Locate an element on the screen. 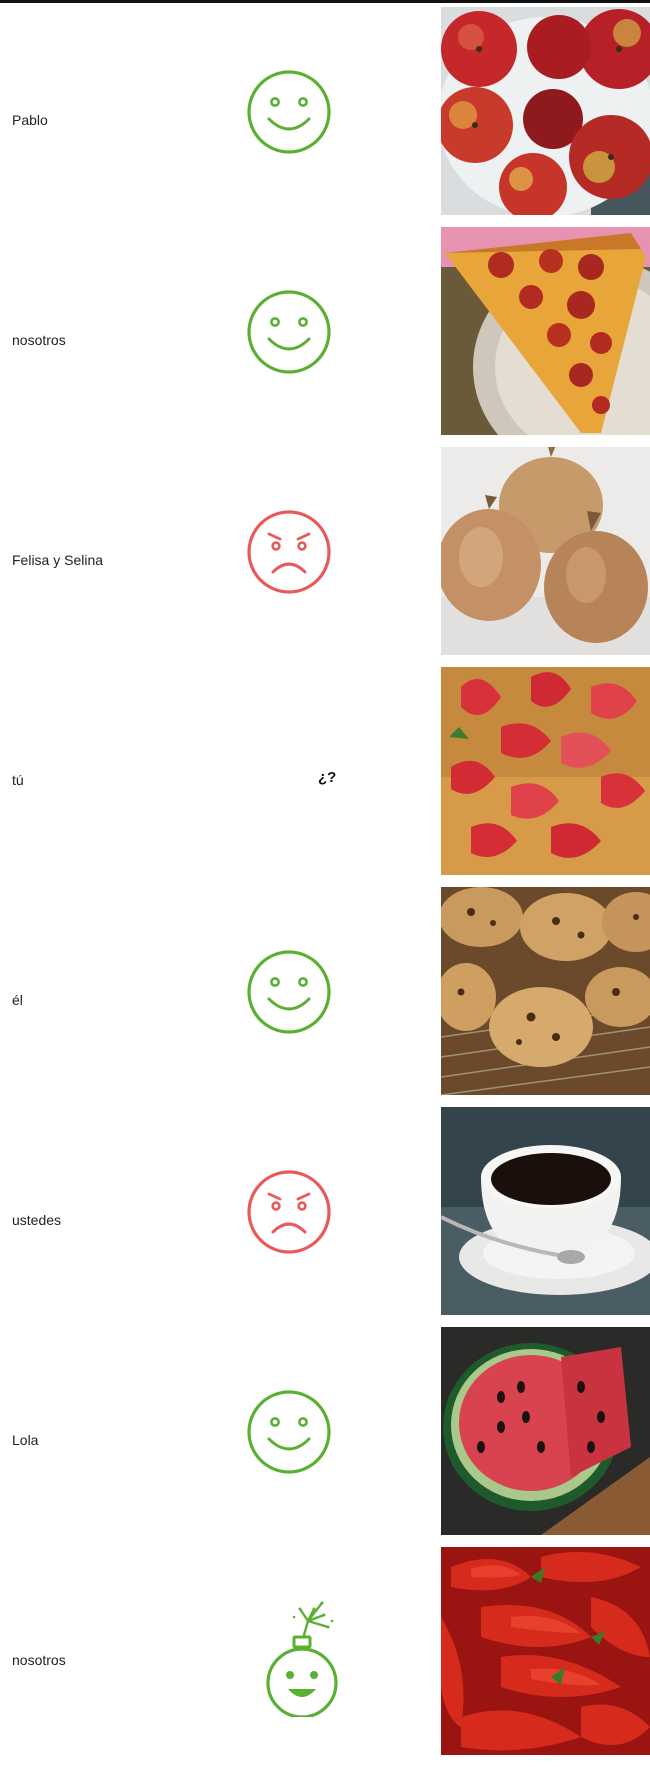 This screenshot has width=650, height=1767. list-item: Pablo is located at coordinates (325, 117).